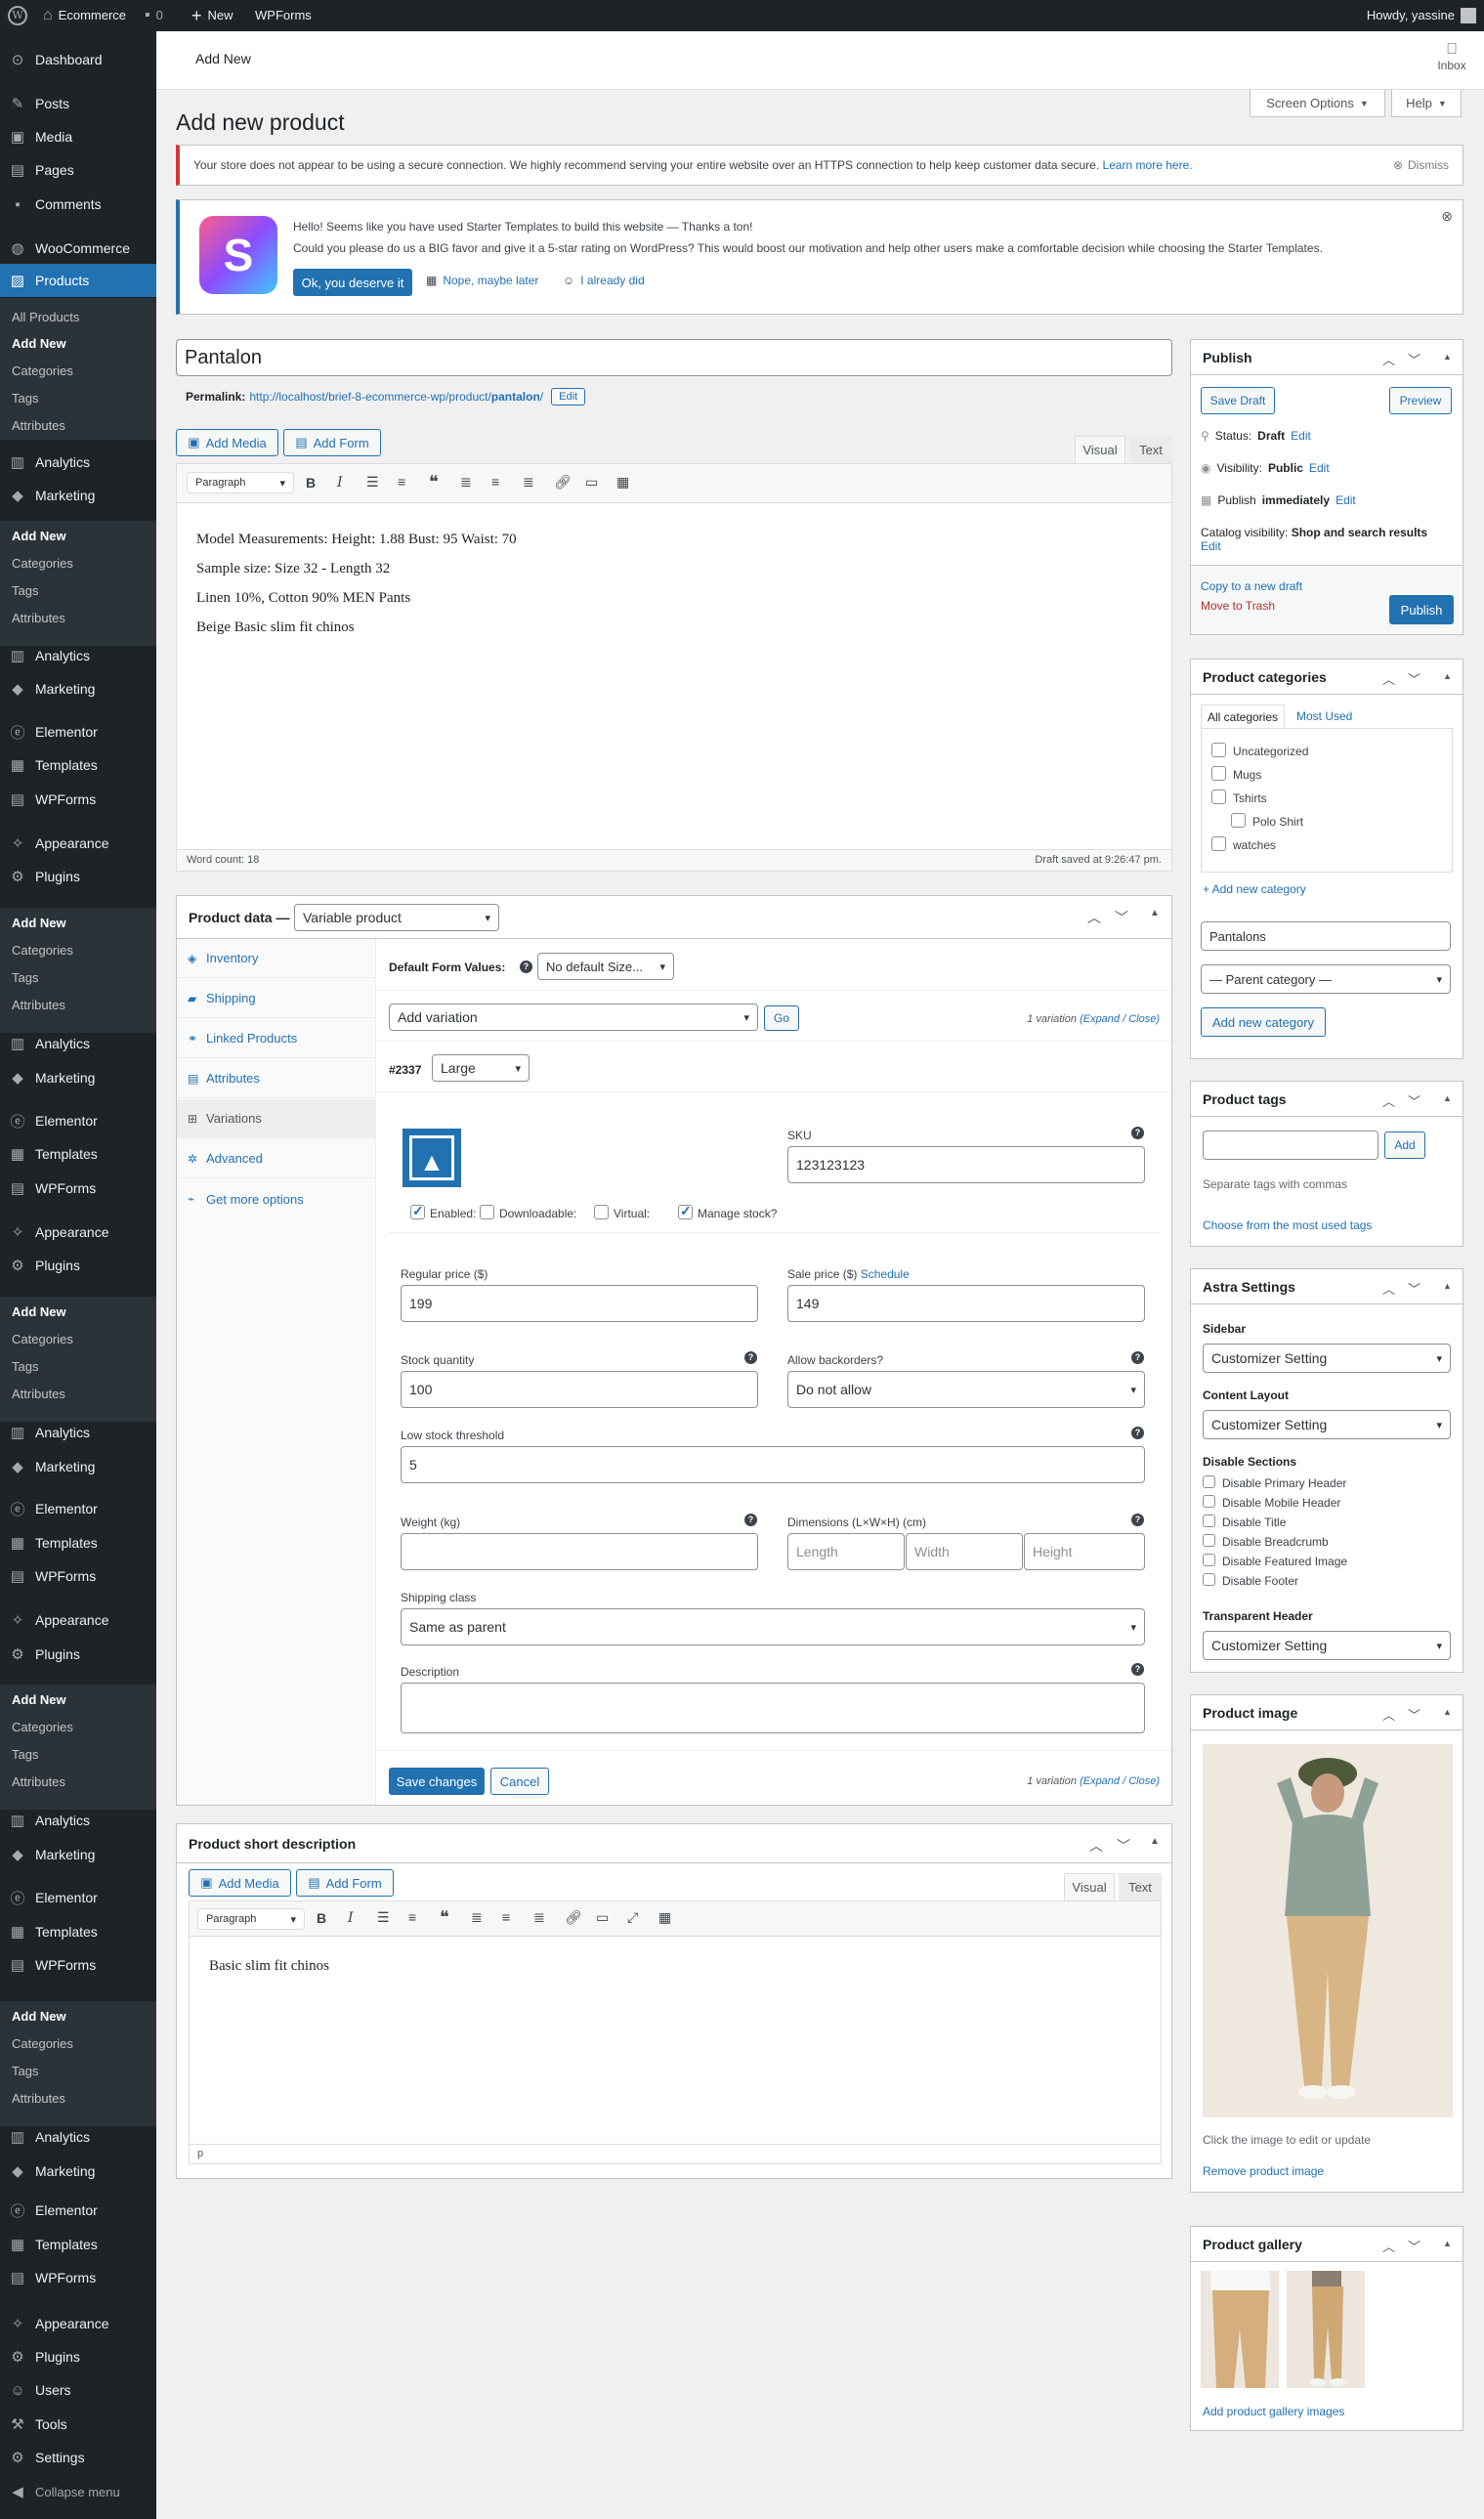  What do you see at coordinates (1447, 216) in the screenshot?
I see `close-icon: ⊗` at bounding box center [1447, 216].